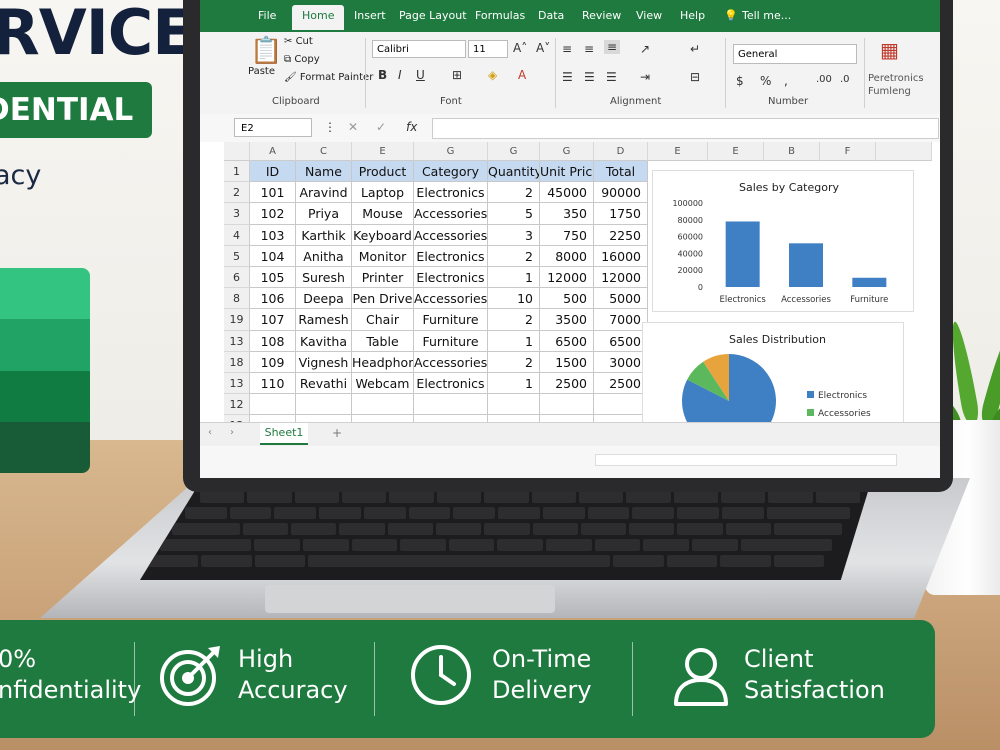 This screenshot has width=1000, height=750. Describe the element at coordinates (237, 235) in the screenshot. I see `row-header: 4` at that location.